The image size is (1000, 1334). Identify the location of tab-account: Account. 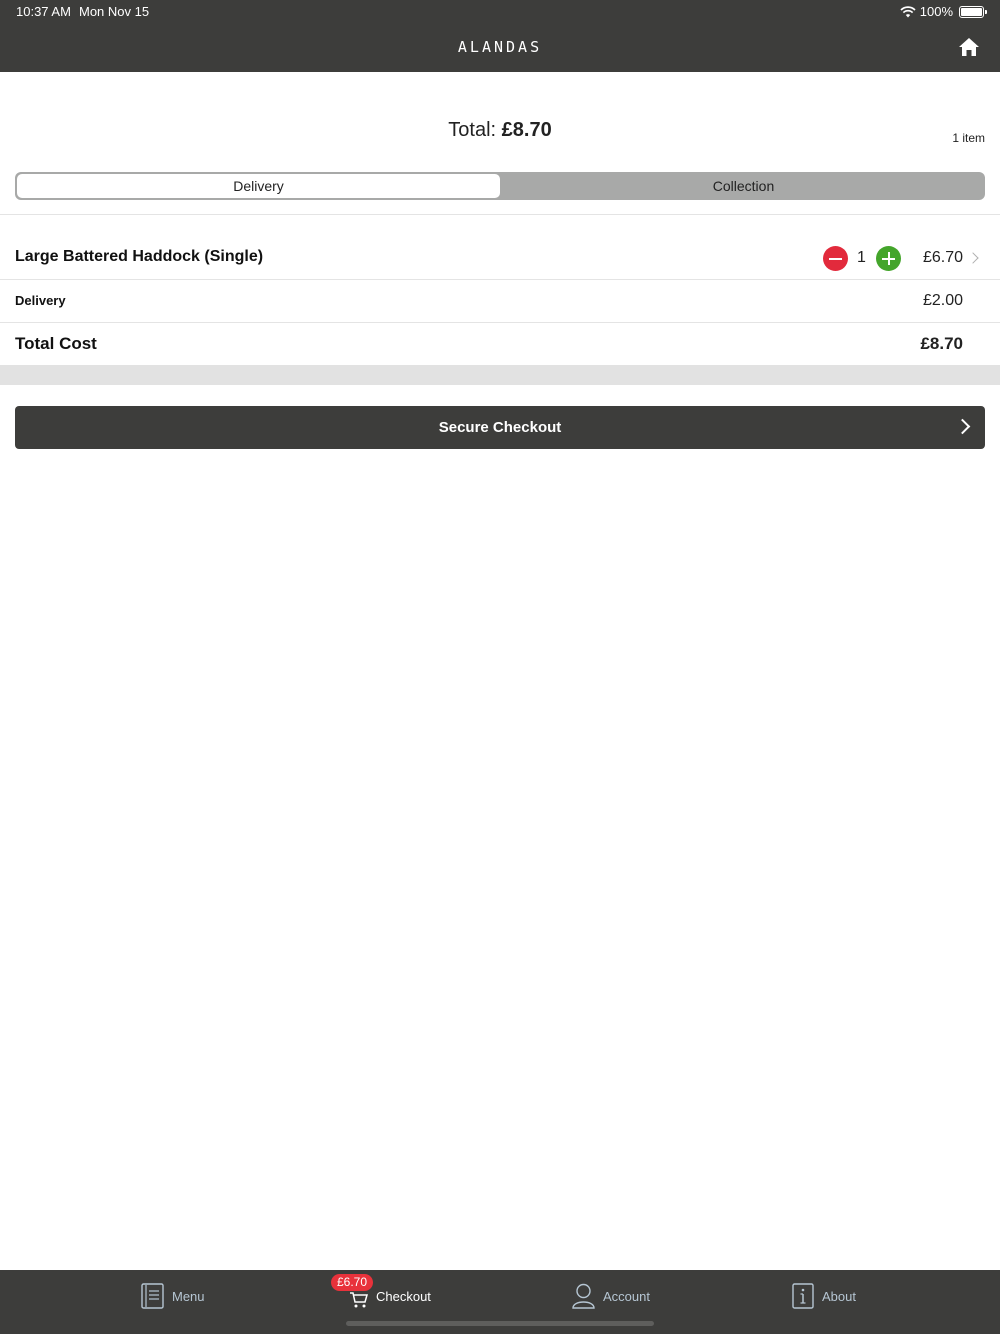
(611, 1296).